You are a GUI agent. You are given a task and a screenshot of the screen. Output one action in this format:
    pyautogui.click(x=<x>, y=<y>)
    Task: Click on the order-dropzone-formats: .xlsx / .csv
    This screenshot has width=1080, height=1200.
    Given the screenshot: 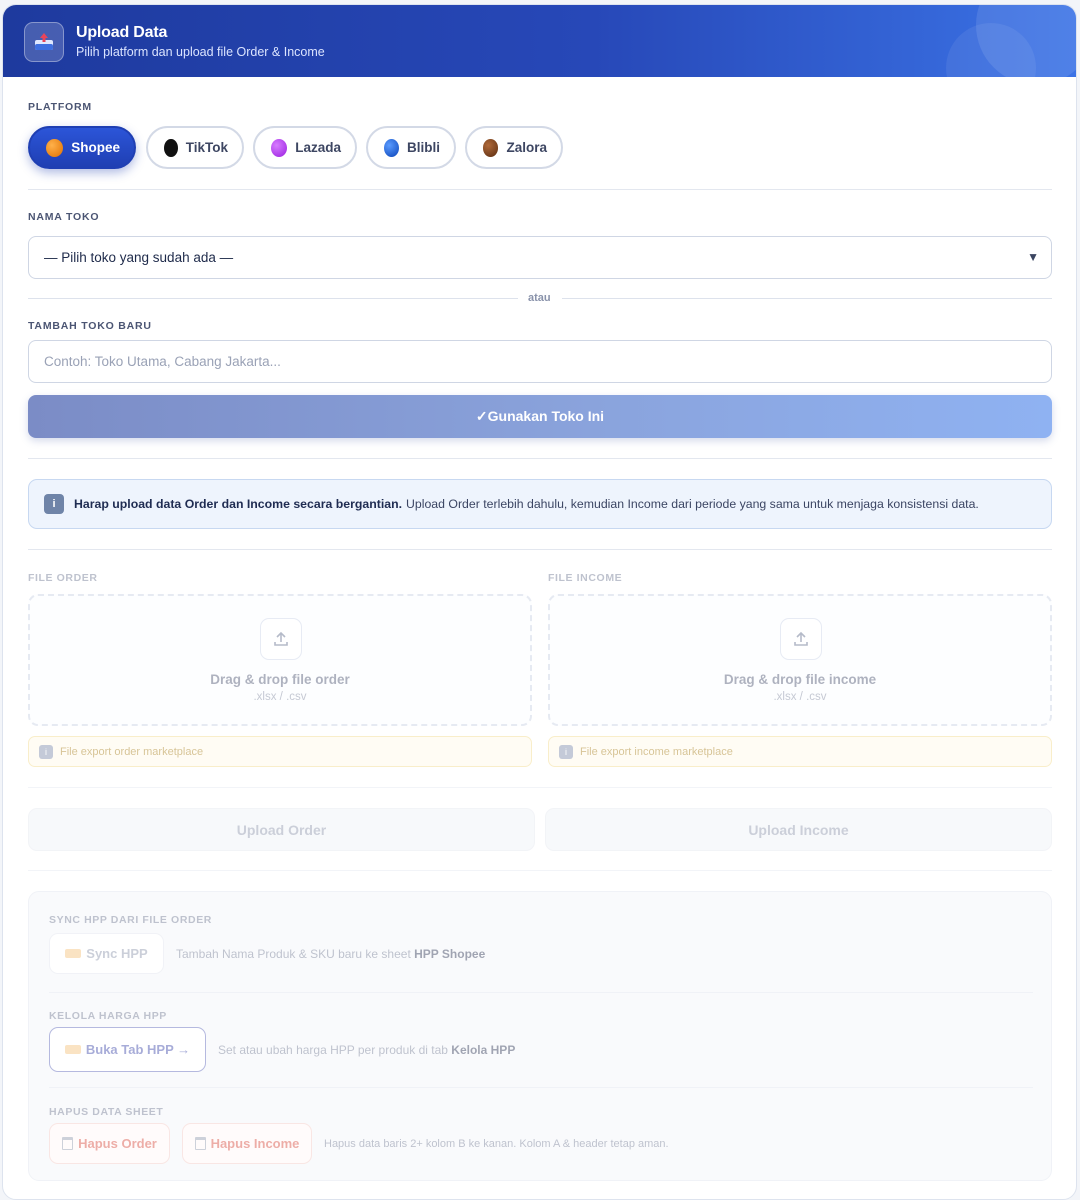 What is the action you would take?
    pyautogui.click(x=280, y=697)
    